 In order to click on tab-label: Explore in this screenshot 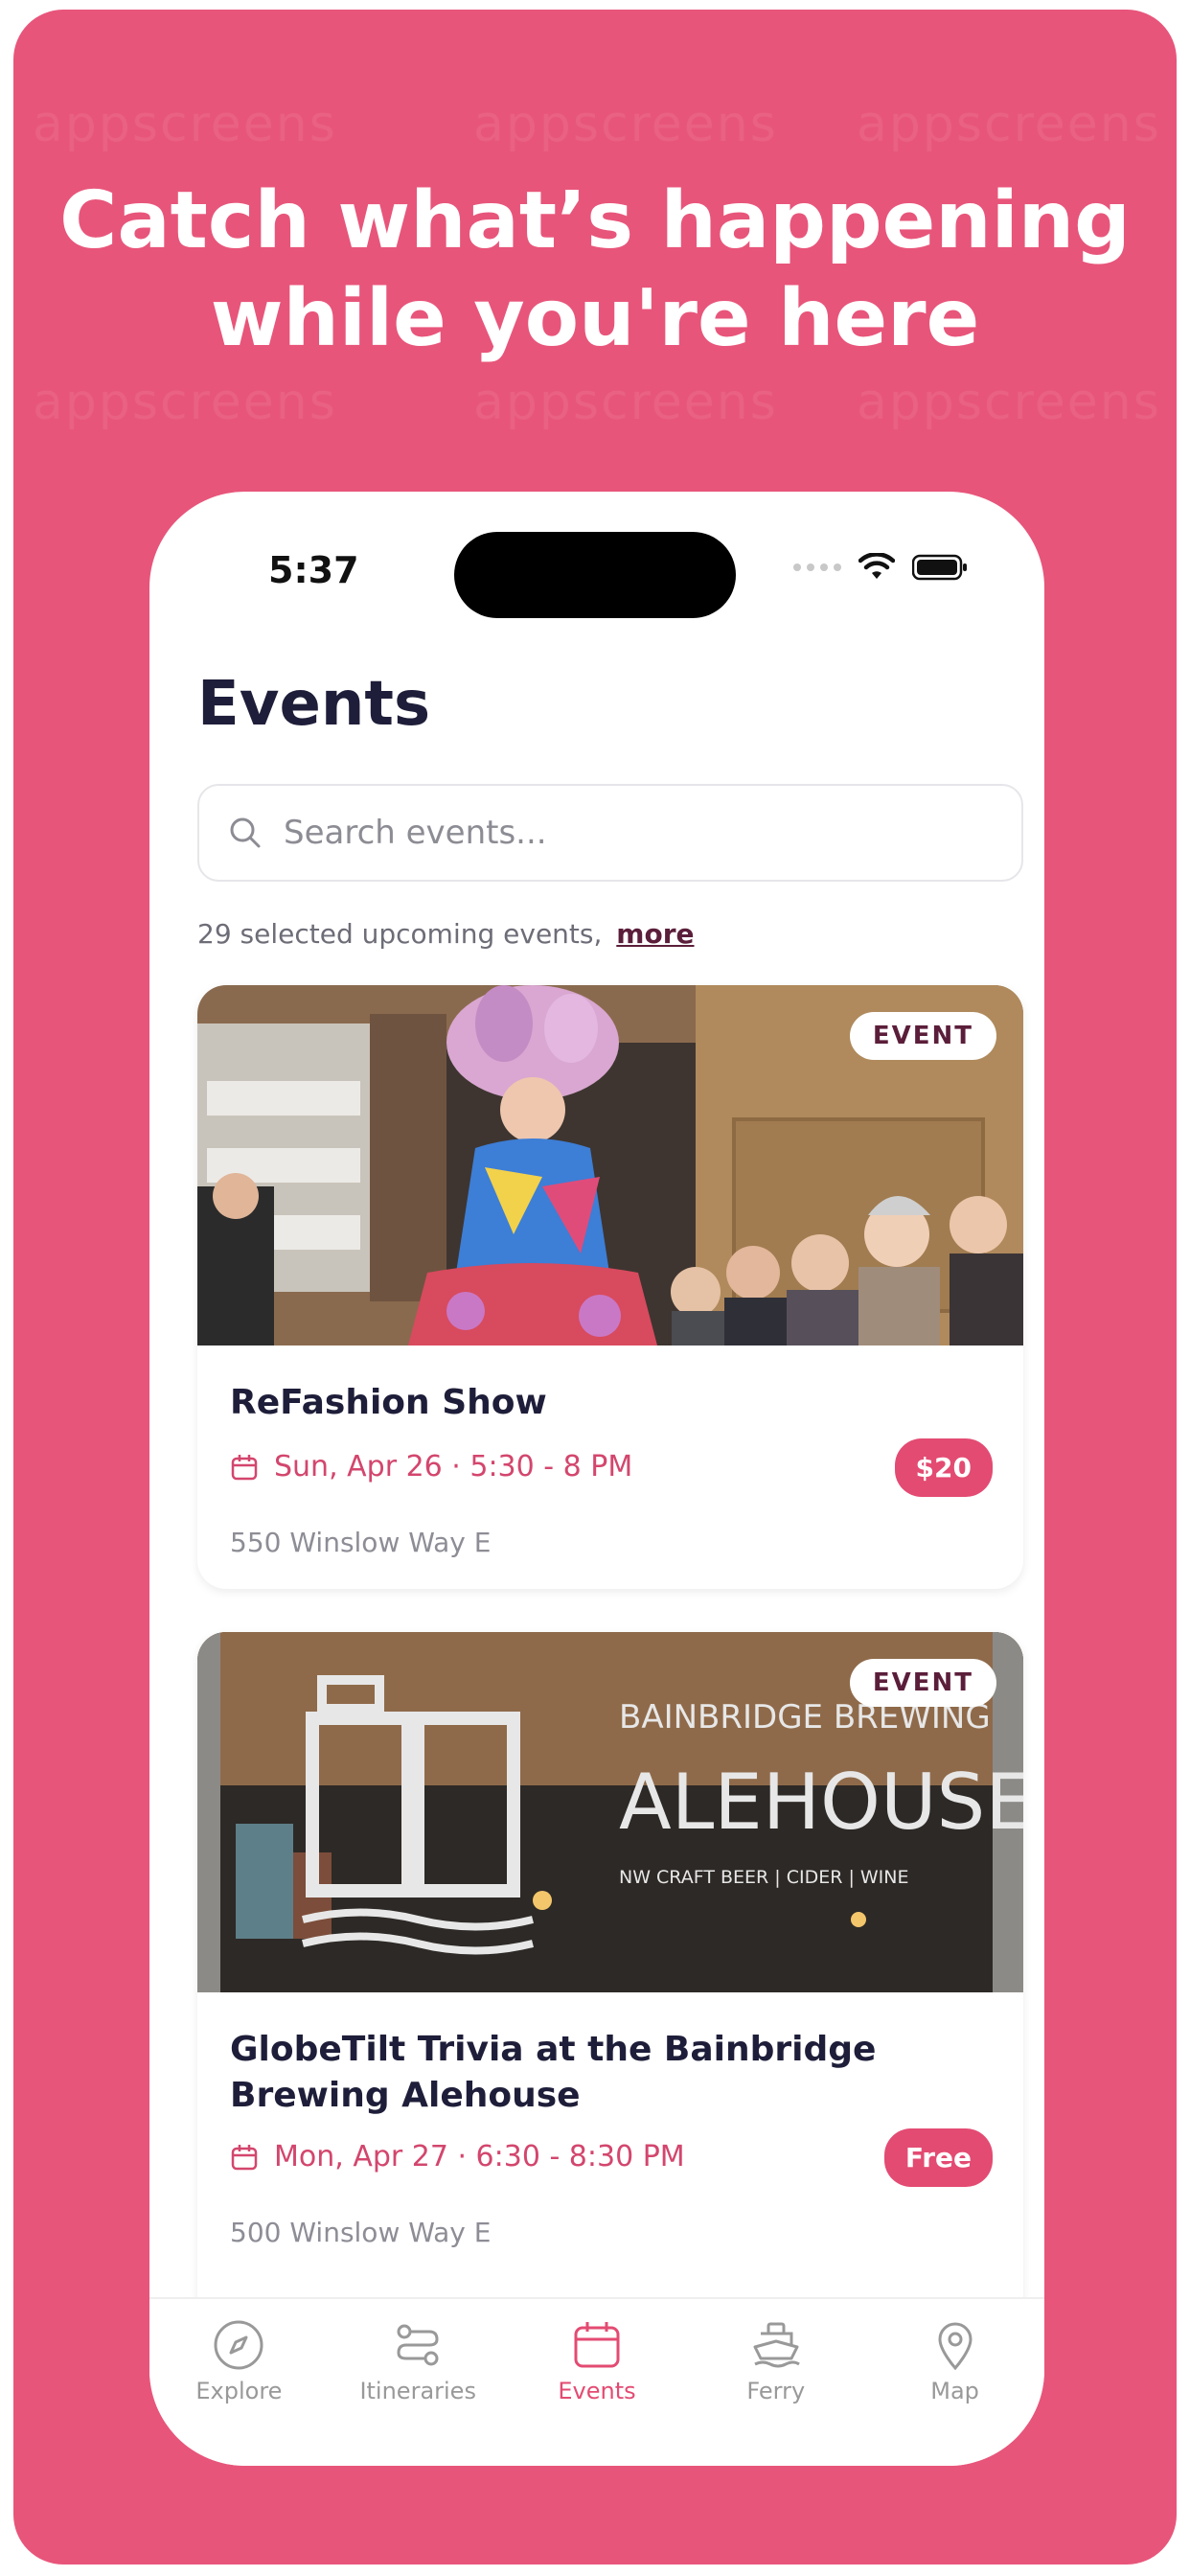, I will do `click(239, 2391)`.